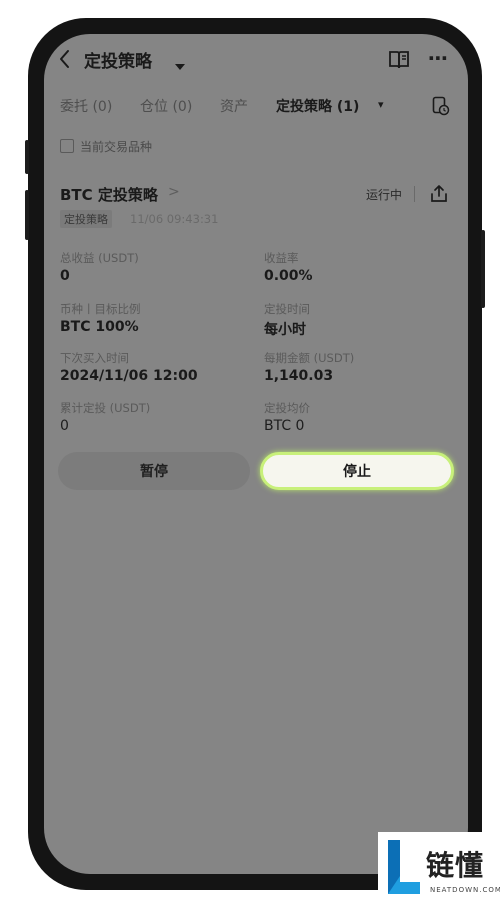  What do you see at coordinates (94, 358) in the screenshot?
I see `next-buy-label: 下次买入时间` at bounding box center [94, 358].